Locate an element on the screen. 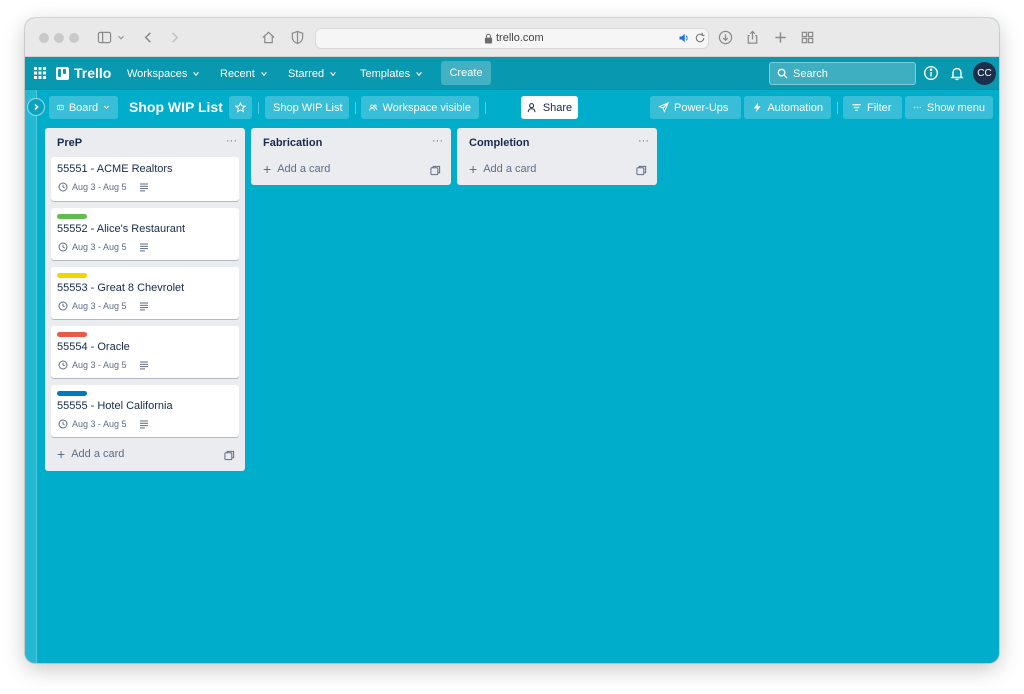  nav-templates: Templates is located at coordinates (391, 74).